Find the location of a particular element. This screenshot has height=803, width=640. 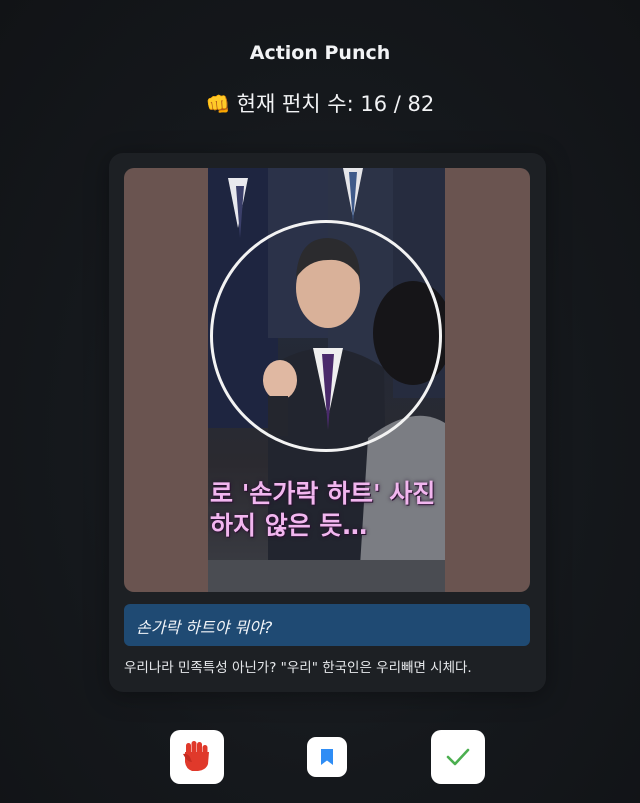

punch-button is located at coordinates (197, 757).